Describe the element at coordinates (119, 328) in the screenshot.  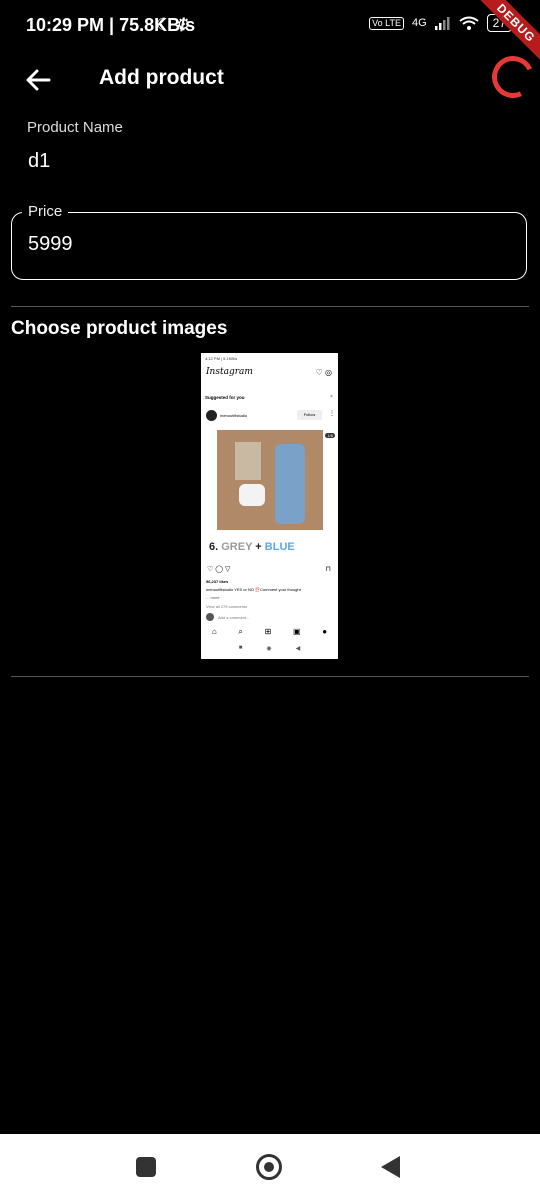
I see `section-title-images: Choose product images` at that location.